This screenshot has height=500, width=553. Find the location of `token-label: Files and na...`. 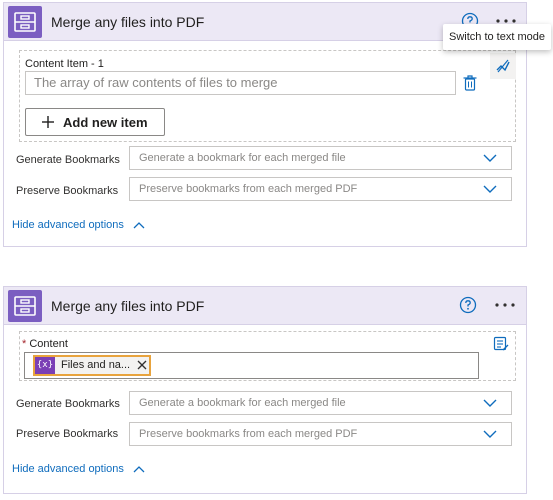

token-label: Files and na... is located at coordinates (96, 365).